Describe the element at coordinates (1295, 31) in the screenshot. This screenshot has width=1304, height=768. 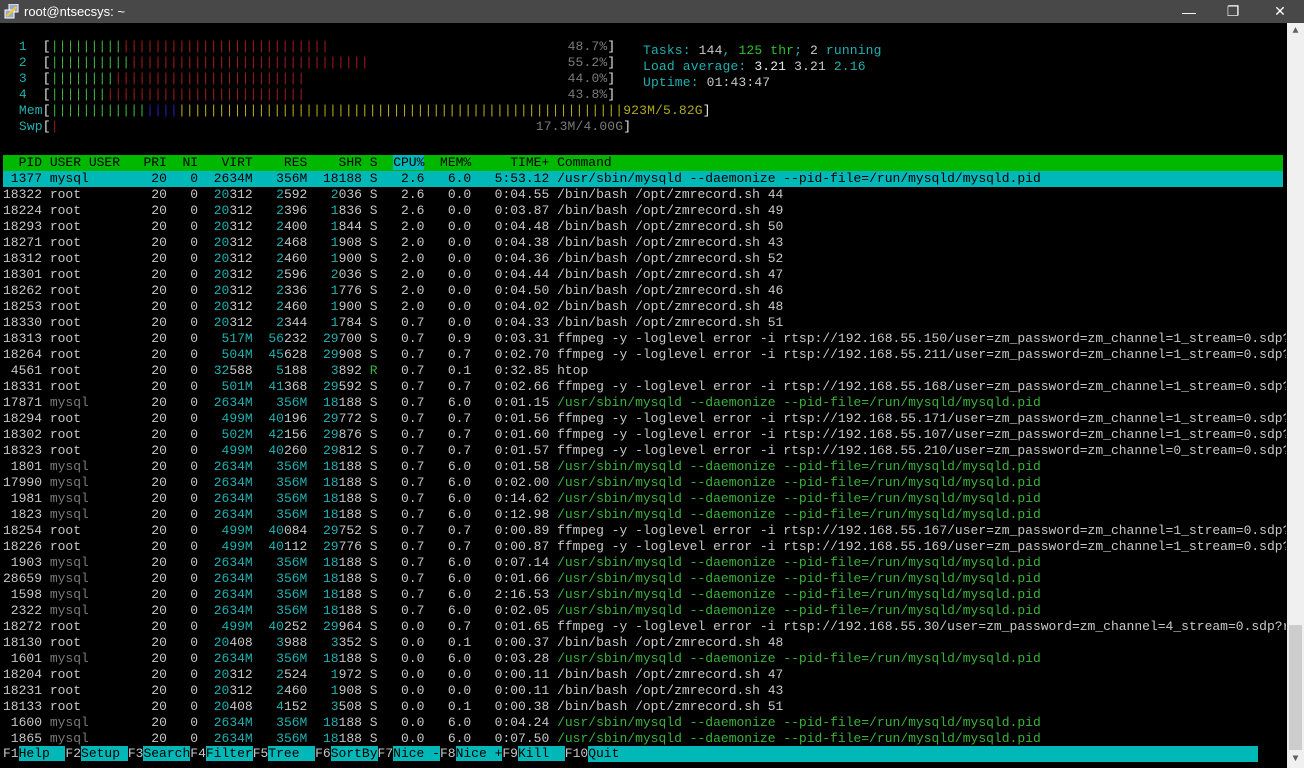
I see `scroll-up-arrow-icon: ▲` at that location.